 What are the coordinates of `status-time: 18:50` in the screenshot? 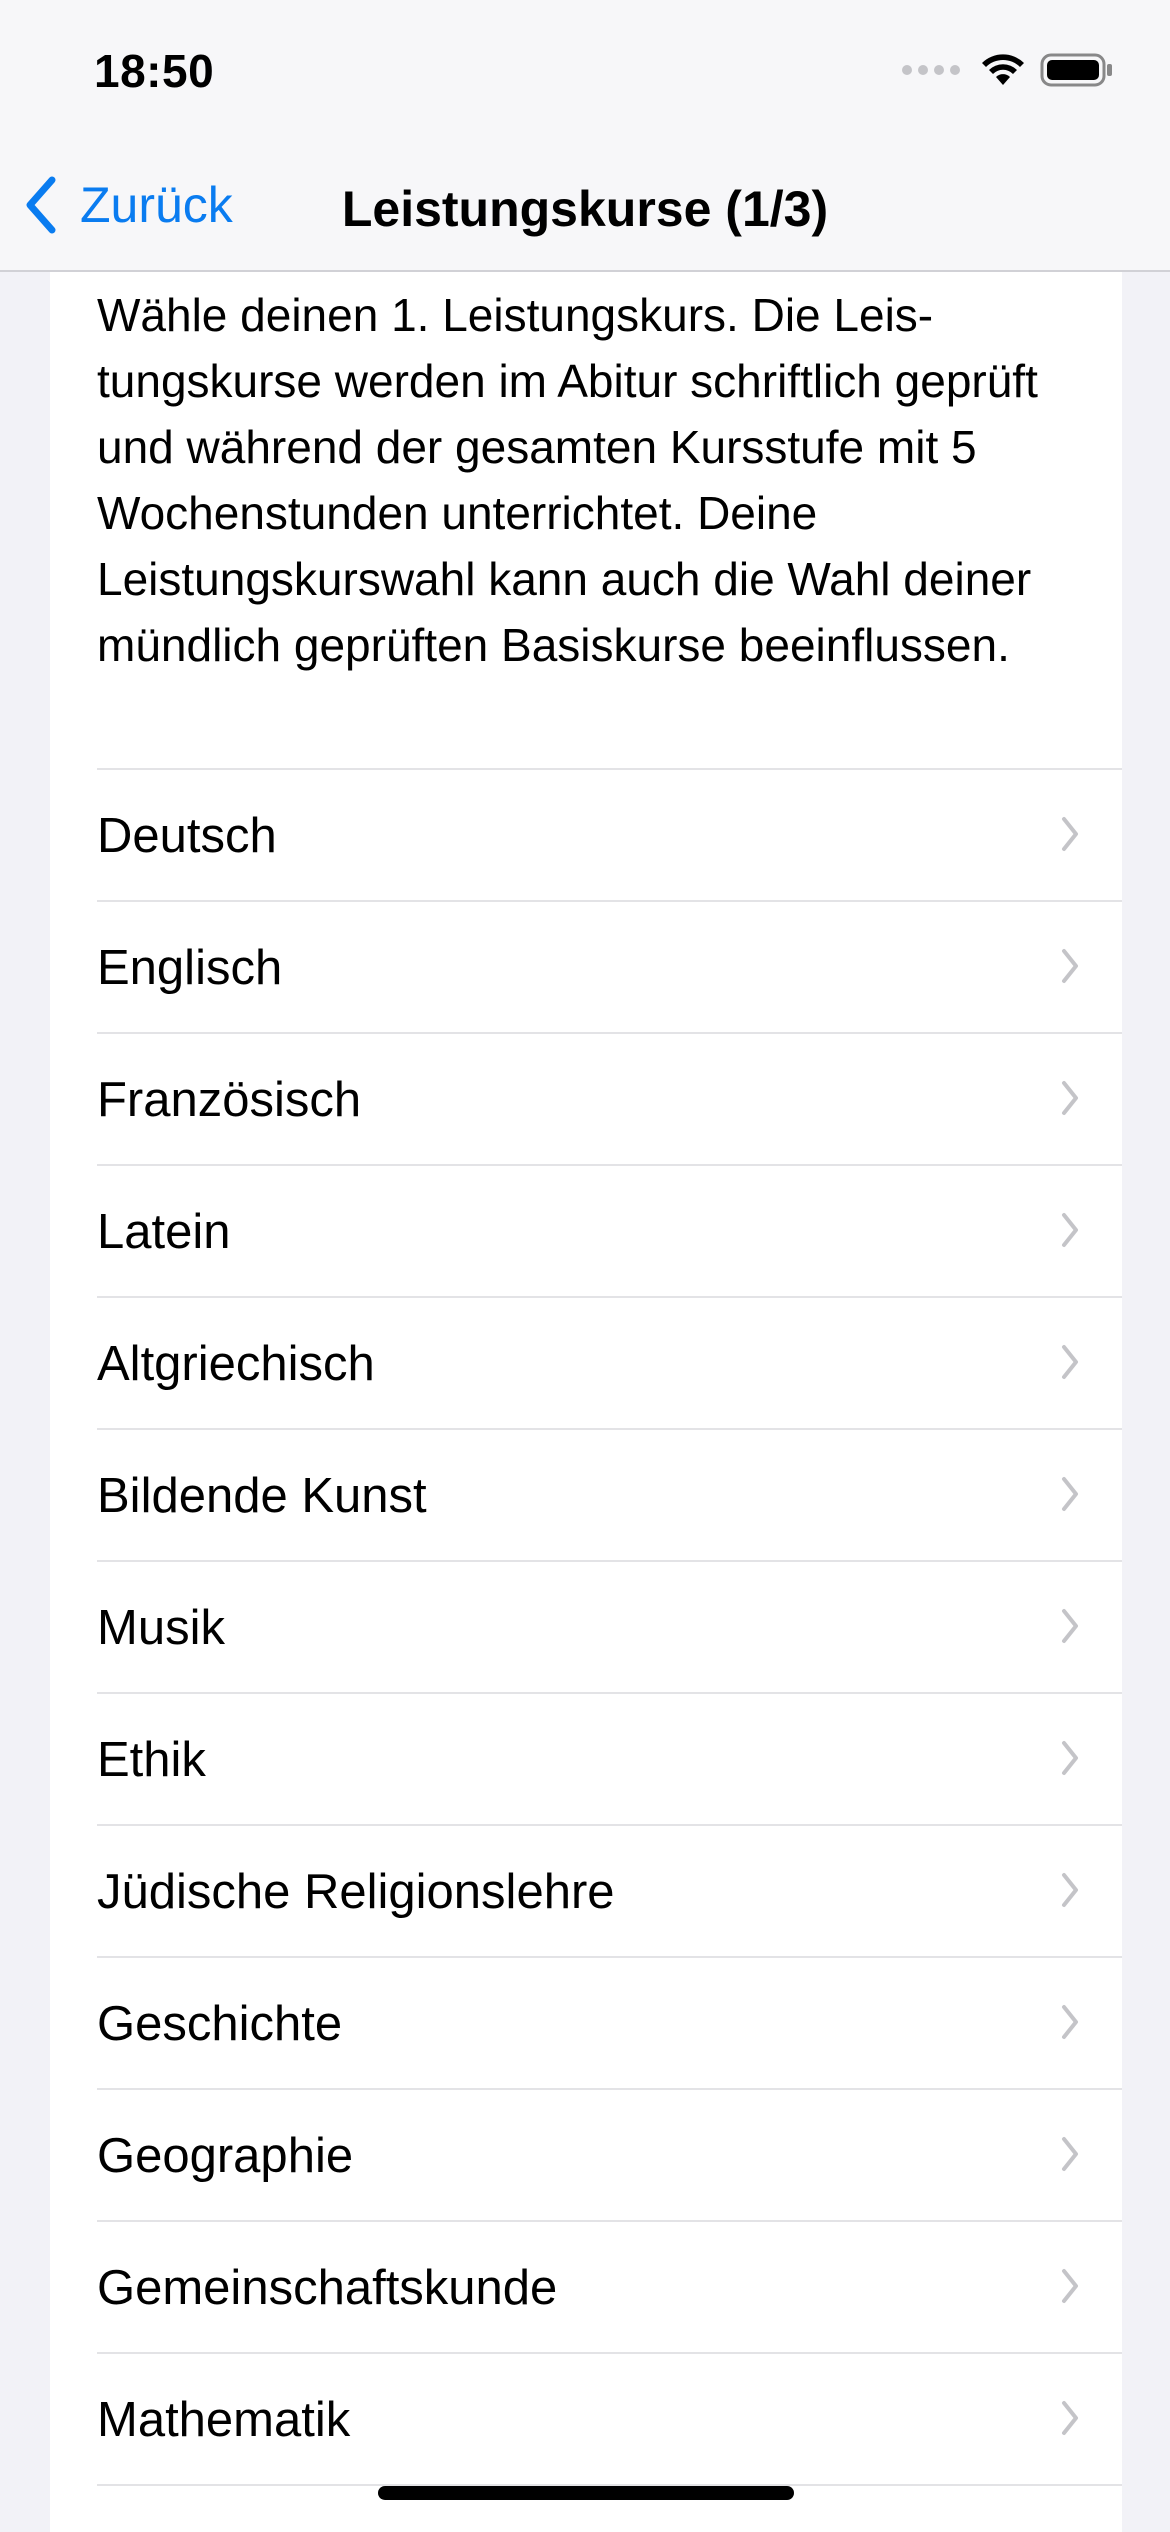 It's located at (154, 71).